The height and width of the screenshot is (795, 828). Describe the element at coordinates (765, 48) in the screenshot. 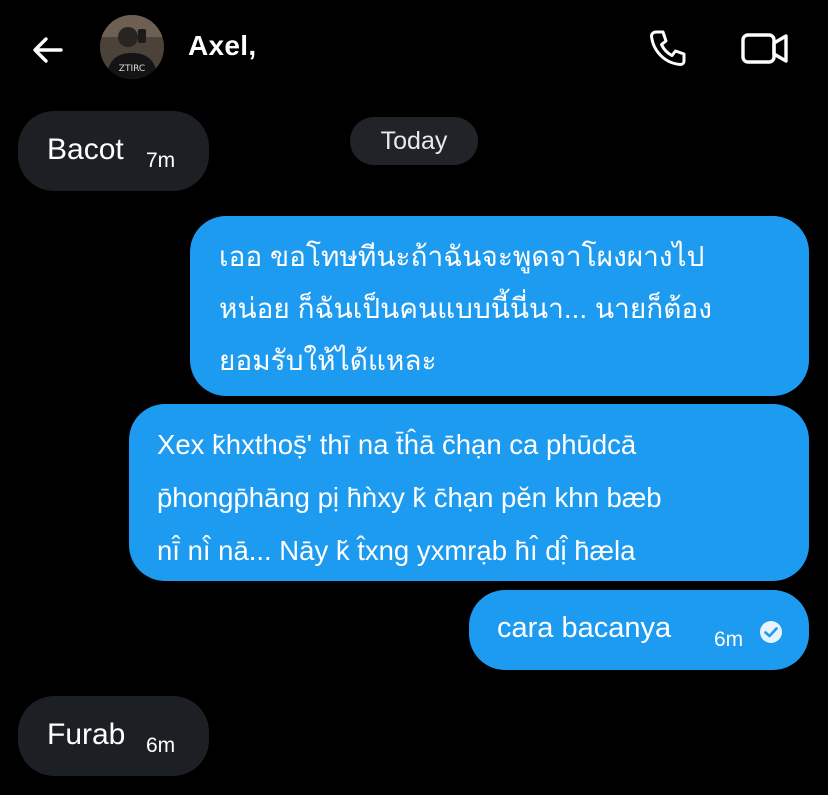

I see `video-camera-icon` at that location.